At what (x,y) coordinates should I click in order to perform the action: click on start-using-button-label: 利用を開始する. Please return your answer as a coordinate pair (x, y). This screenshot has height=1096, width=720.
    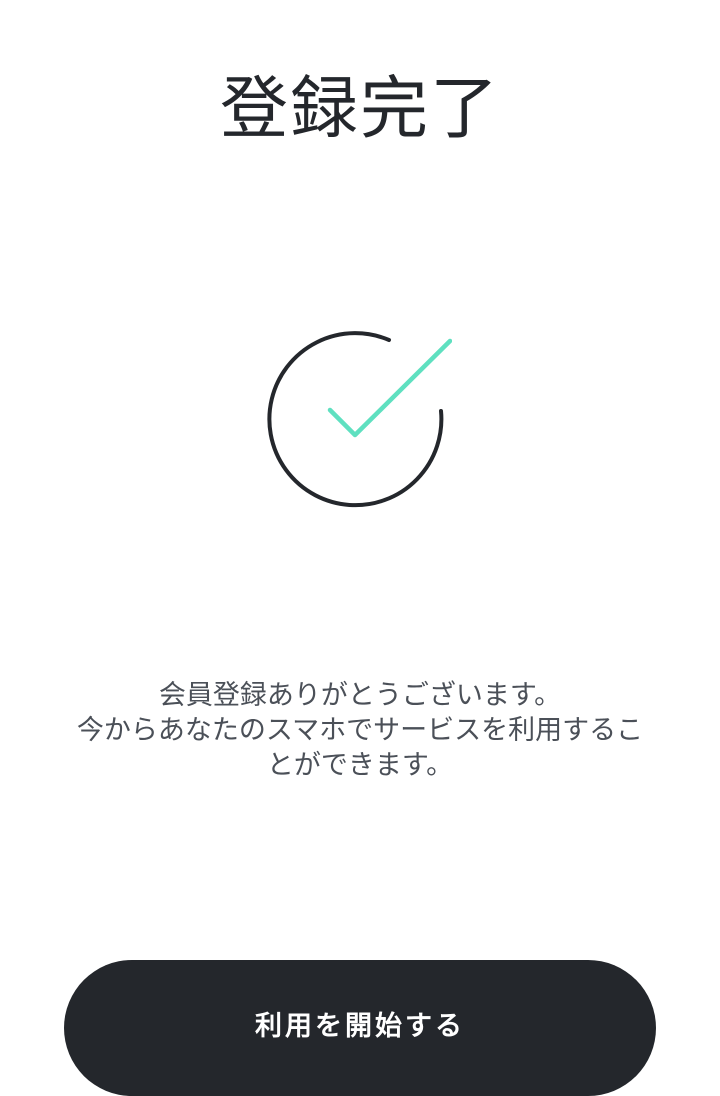
    Looking at the image, I should click on (360, 1026).